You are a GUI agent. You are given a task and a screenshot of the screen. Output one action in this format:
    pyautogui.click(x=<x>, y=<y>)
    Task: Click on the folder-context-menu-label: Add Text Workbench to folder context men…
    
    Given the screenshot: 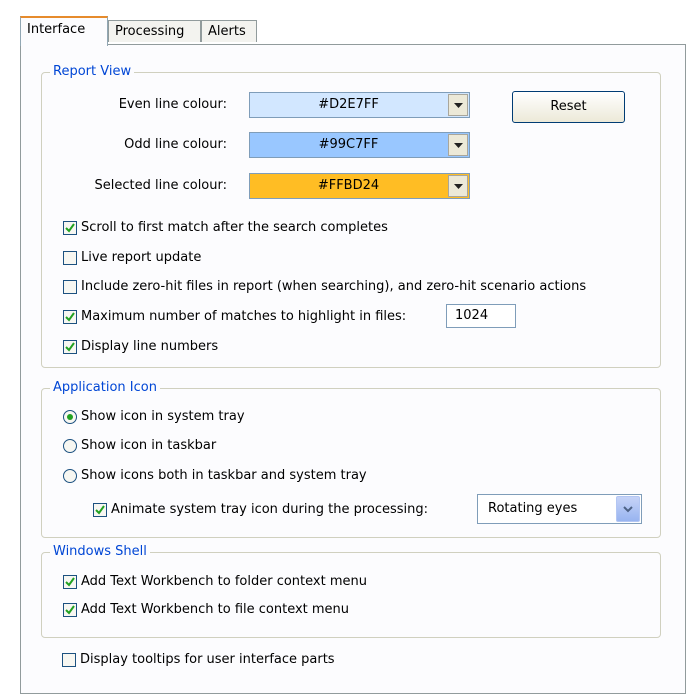 What is the action you would take?
    pyautogui.click(x=224, y=581)
    